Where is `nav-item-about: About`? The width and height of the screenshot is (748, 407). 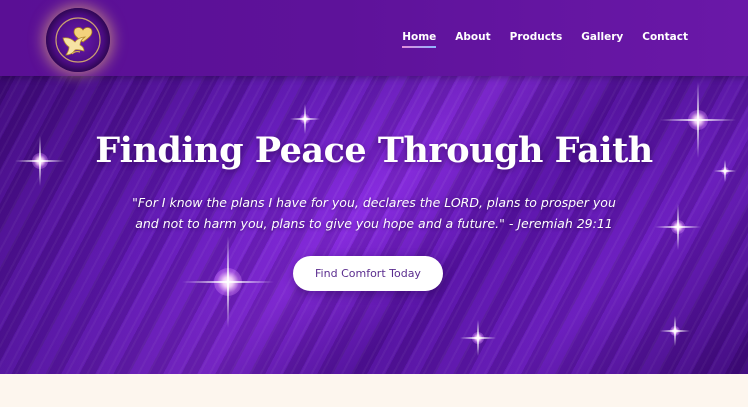 nav-item-about: About is located at coordinates (472, 37).